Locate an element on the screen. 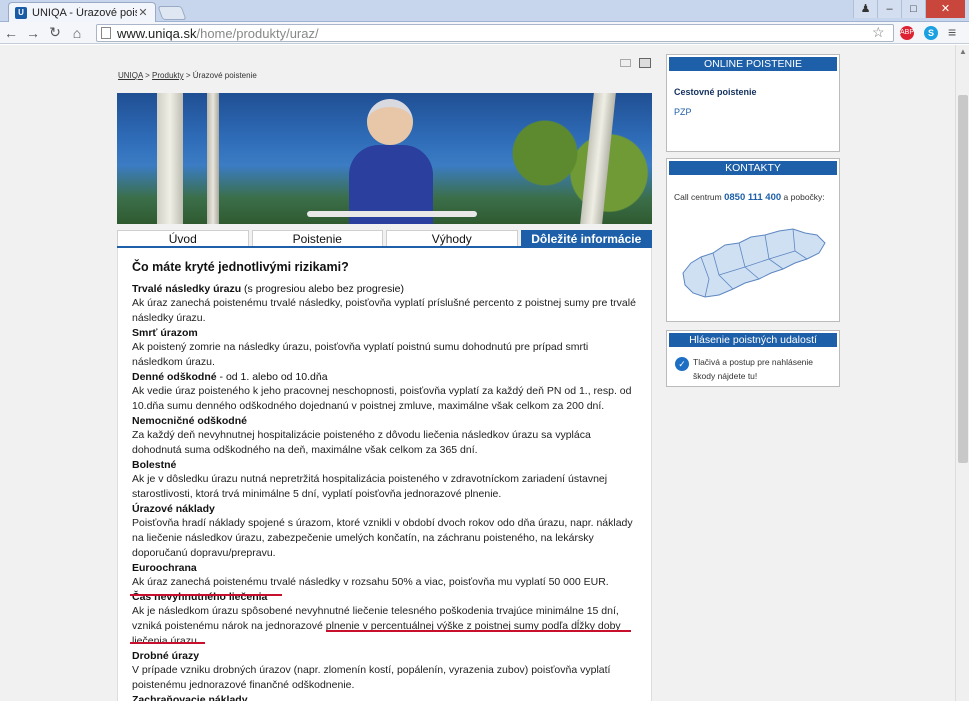  claims-heading: Hlásenie poistných udalostí is located at coordinates (753, 340).